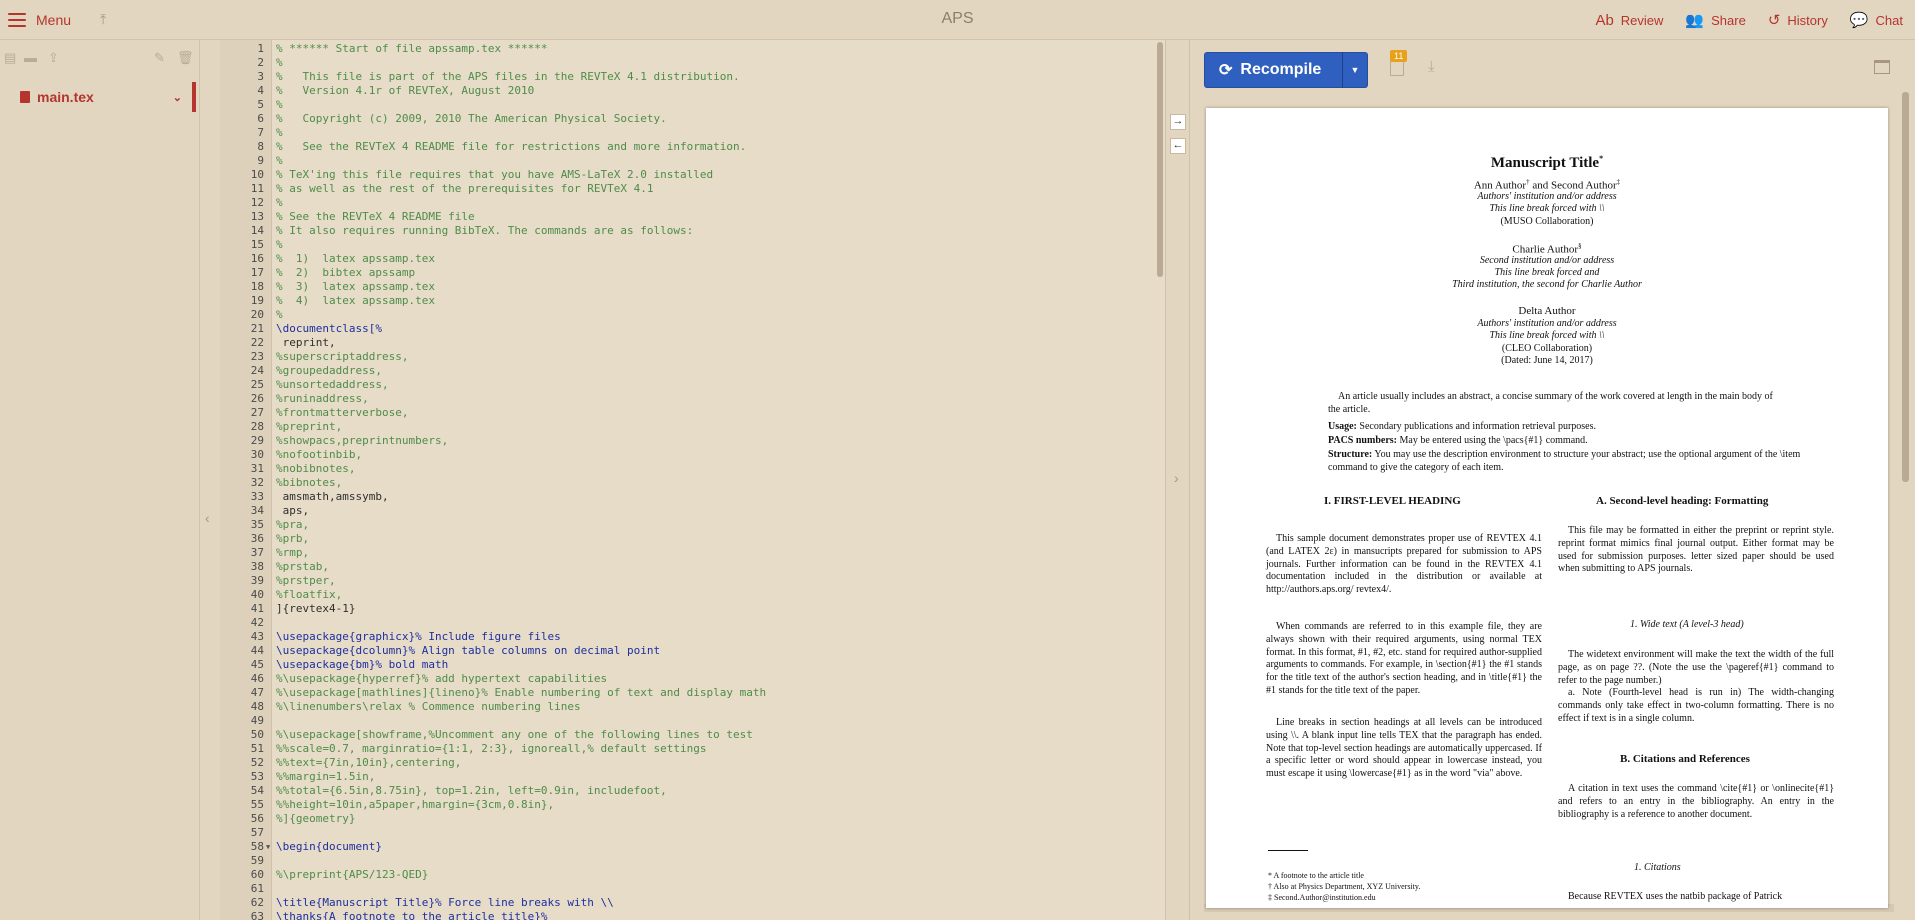 Image resolution: width=1915 pixels, height=920 pixels. I want to click on chevron-down-icon: ⌄, so click(177, 97).